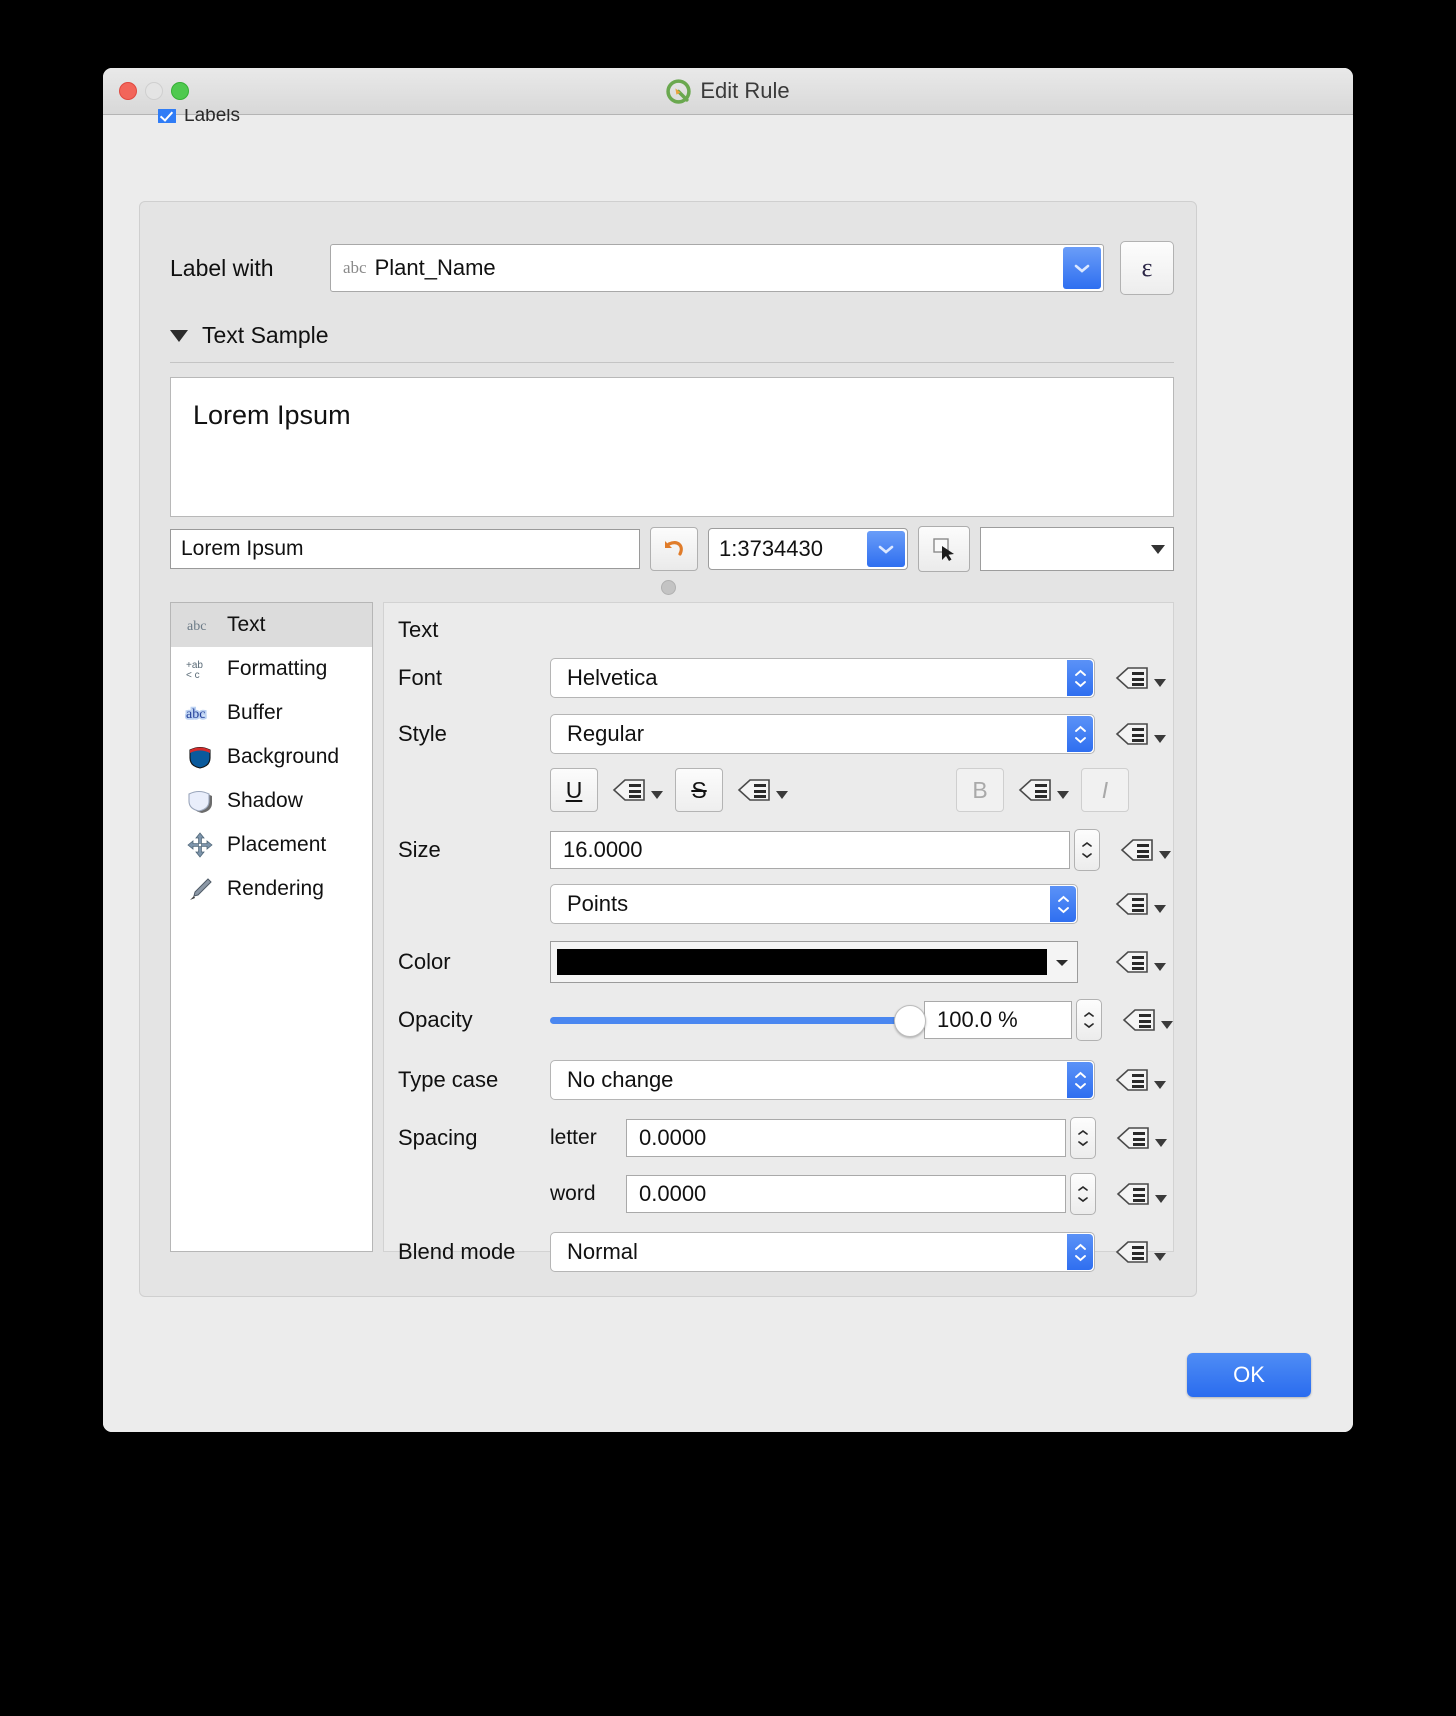 The height and width of the screenshot is (1716, 1456). I want to click on bold-override-button, so click(1041, 790).